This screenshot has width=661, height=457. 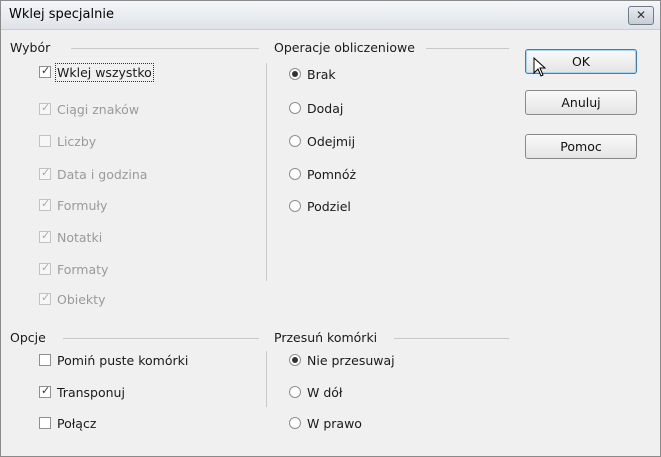 What do you see at coordinates (540, 67) in the screenshot?
I see `mouse-pointer-icon` at bounding box center [540, 67].